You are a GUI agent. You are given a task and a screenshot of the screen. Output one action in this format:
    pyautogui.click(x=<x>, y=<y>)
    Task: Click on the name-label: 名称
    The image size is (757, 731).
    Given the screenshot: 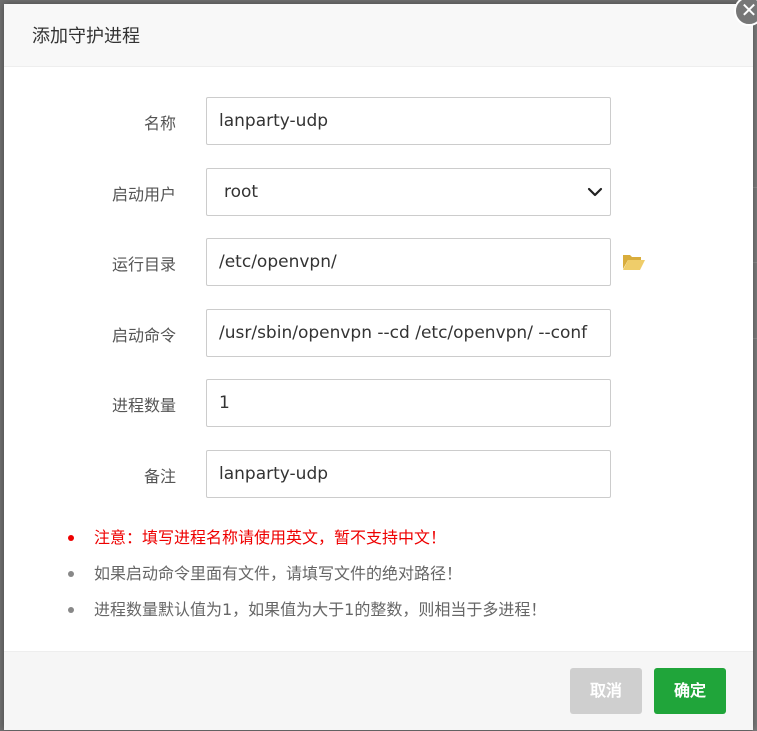 What is the action you would take?
    pyautogui.click(x=159, y=123)
    